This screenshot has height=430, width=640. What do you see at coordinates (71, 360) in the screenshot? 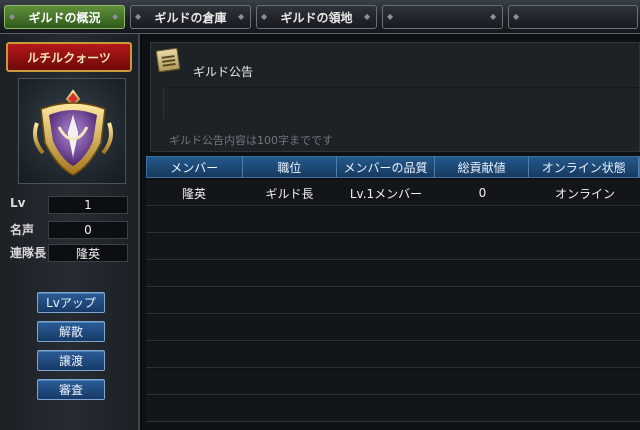
I see `transfer-button: 譲渡` at bounding box center [71, 360].